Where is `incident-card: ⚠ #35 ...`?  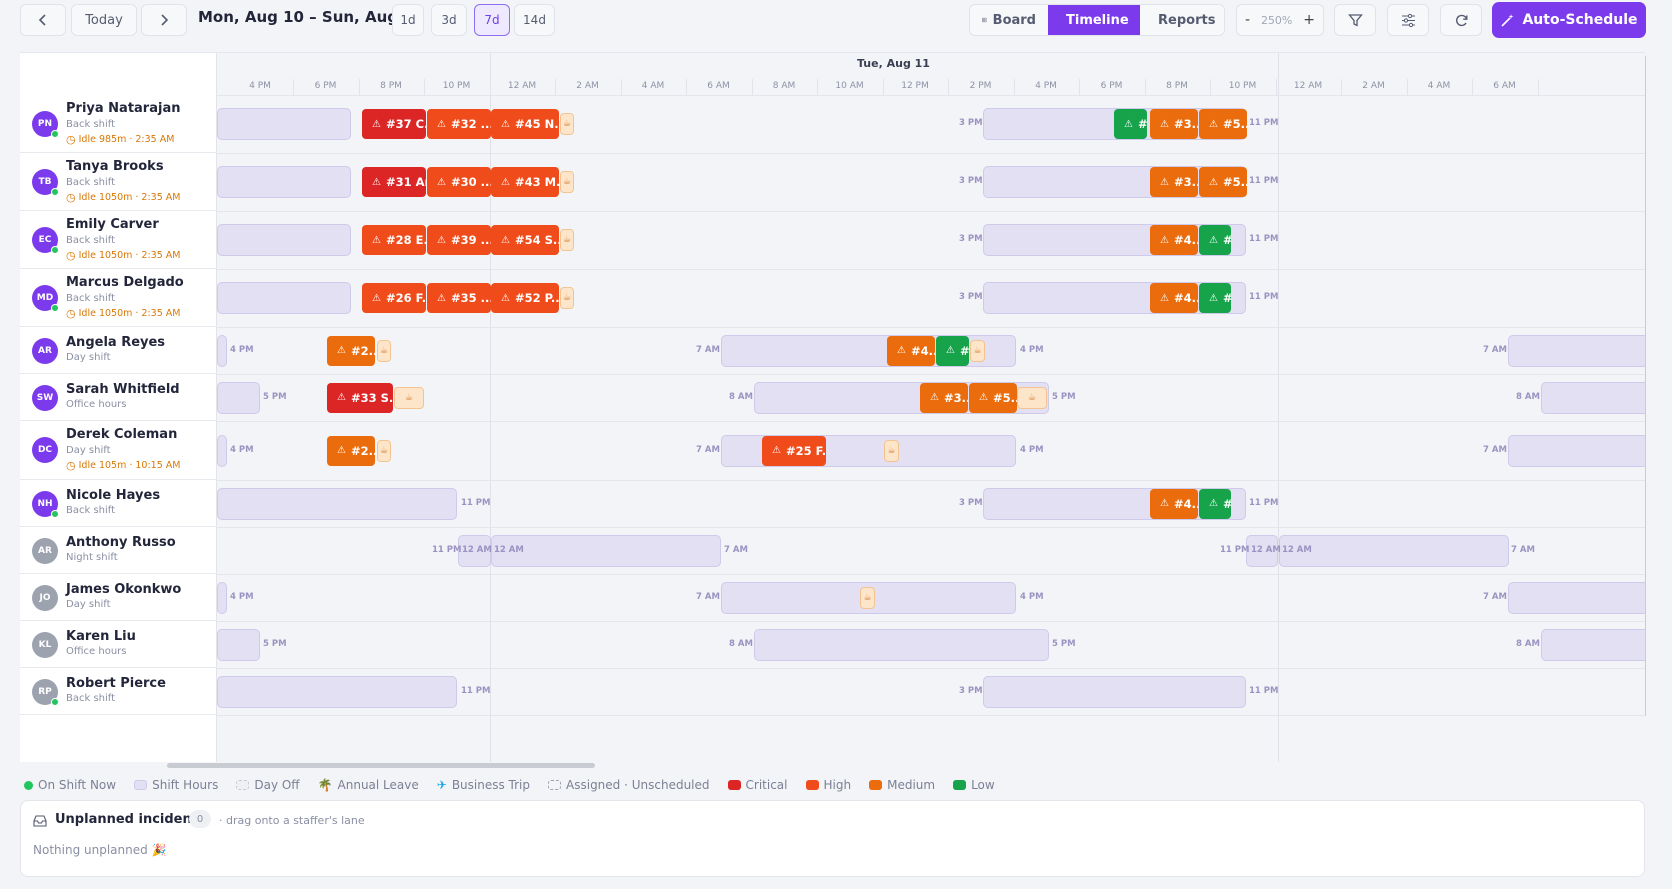 incident-card: ⚠ #35 ... is located at coordinates (459, 298).